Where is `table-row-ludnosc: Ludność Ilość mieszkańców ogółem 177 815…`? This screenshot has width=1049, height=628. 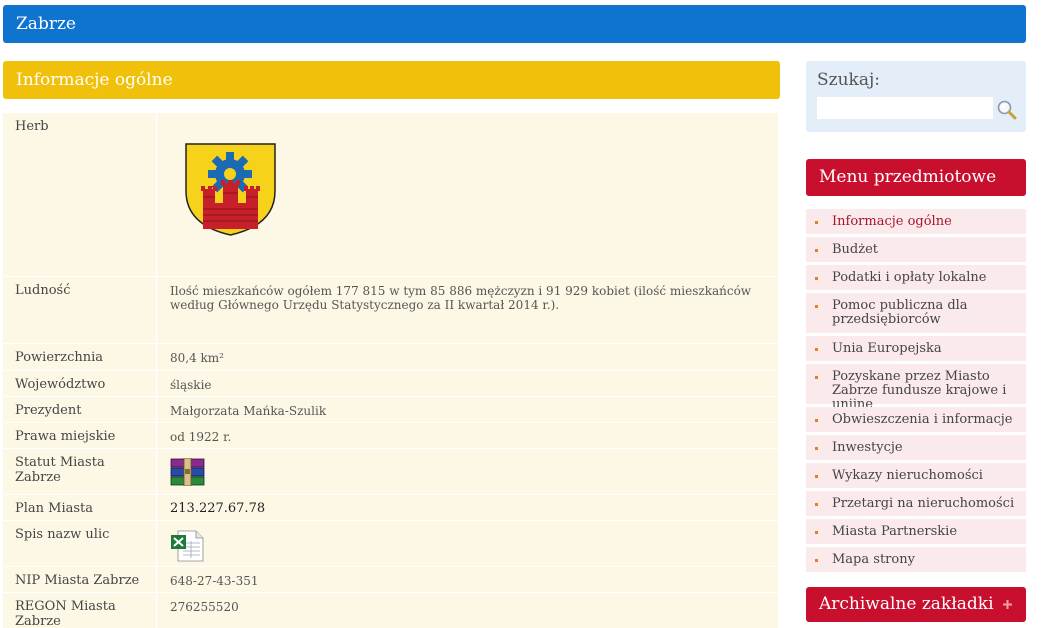
table-row-ludnosc: Ludność Ilość mieszkańców ogółem 177 815… is located at coordinates (390, 310).